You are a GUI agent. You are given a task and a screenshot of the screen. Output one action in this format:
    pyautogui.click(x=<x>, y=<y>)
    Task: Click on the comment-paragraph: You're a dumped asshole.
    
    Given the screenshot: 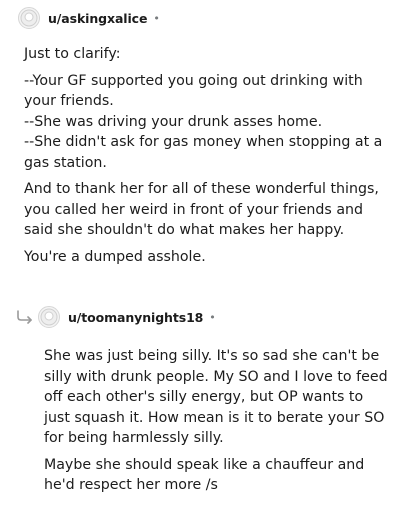 What is the action you would take?
    pyautogui.click(x=115, y=256)
    